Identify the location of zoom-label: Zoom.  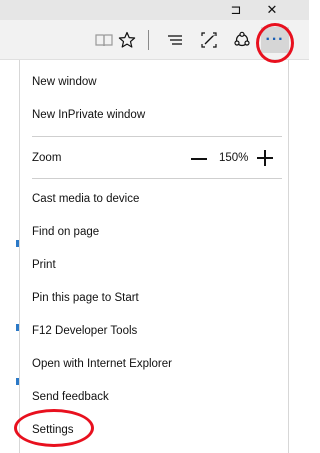
(47, 158).